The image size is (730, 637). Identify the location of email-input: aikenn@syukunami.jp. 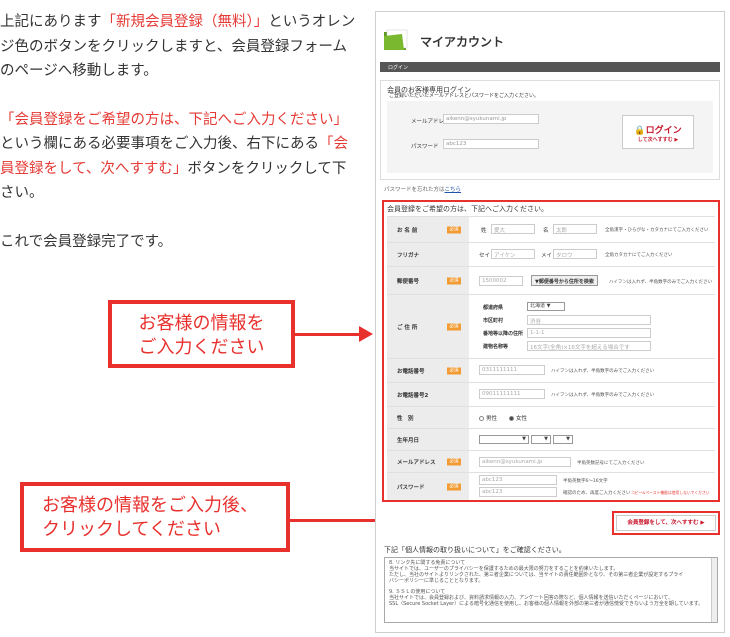
(525, 462).